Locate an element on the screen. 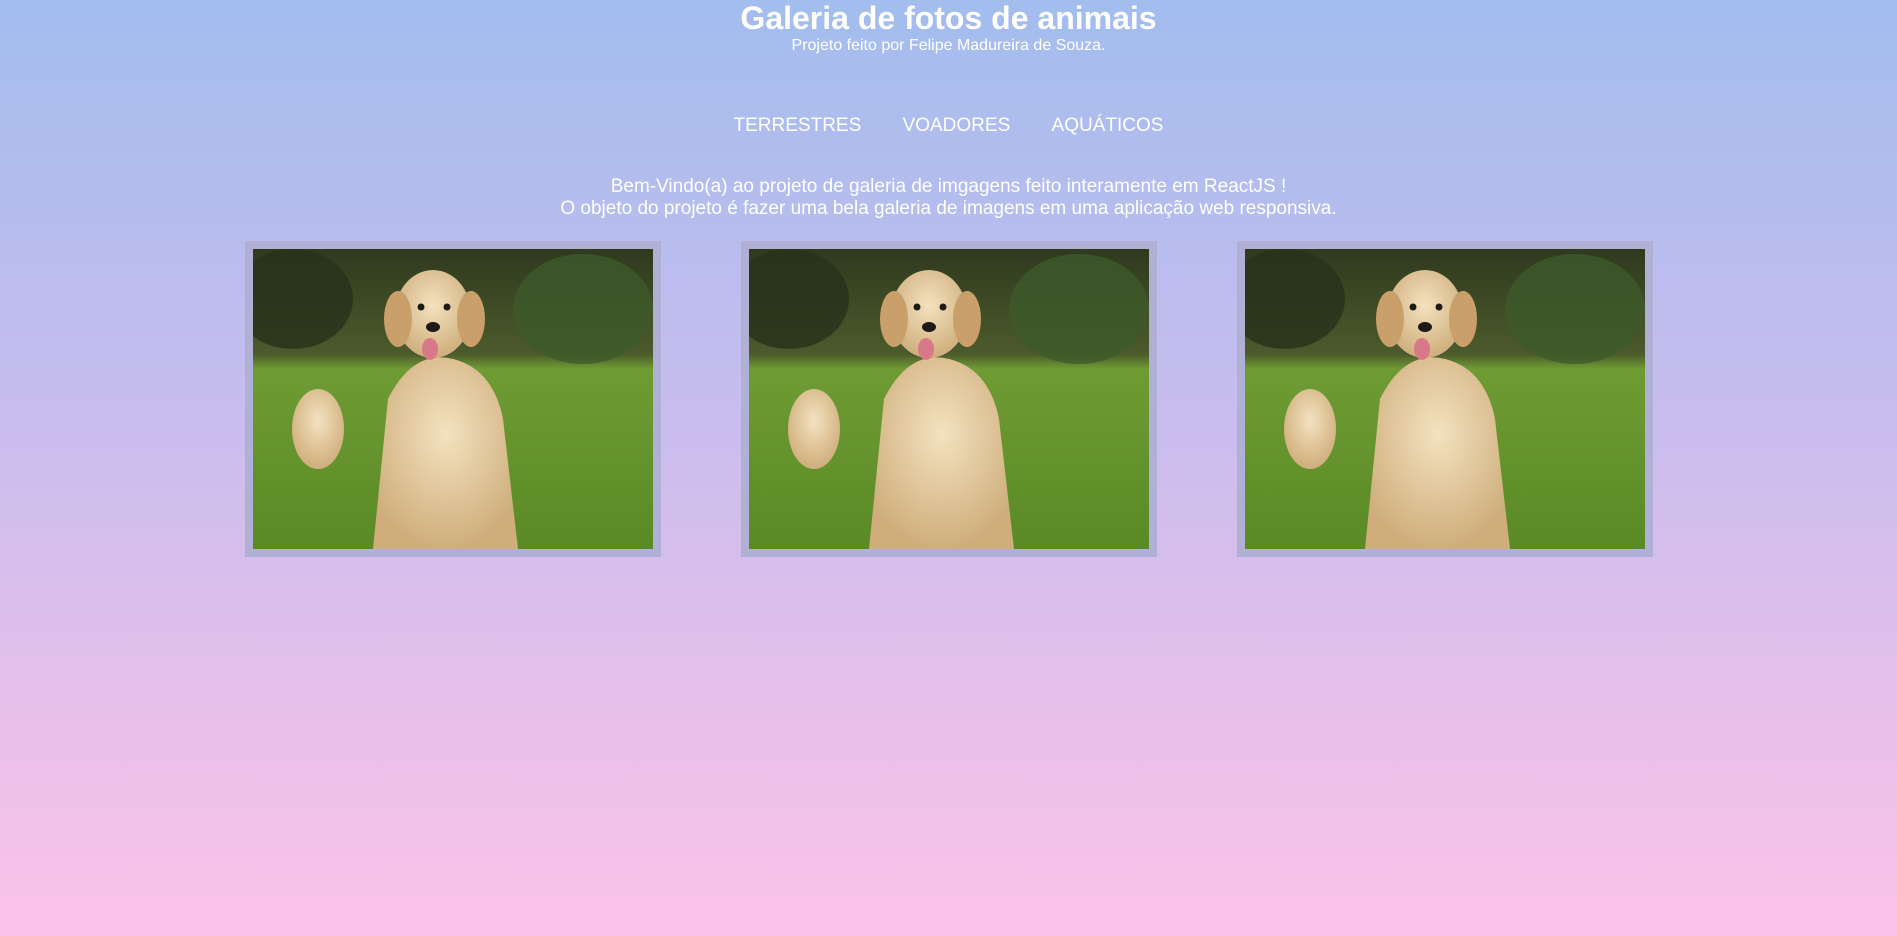 This screenshot has height=936, width=1897. nav-link-voadores: VOADORES is located at coordinates (957, 126).